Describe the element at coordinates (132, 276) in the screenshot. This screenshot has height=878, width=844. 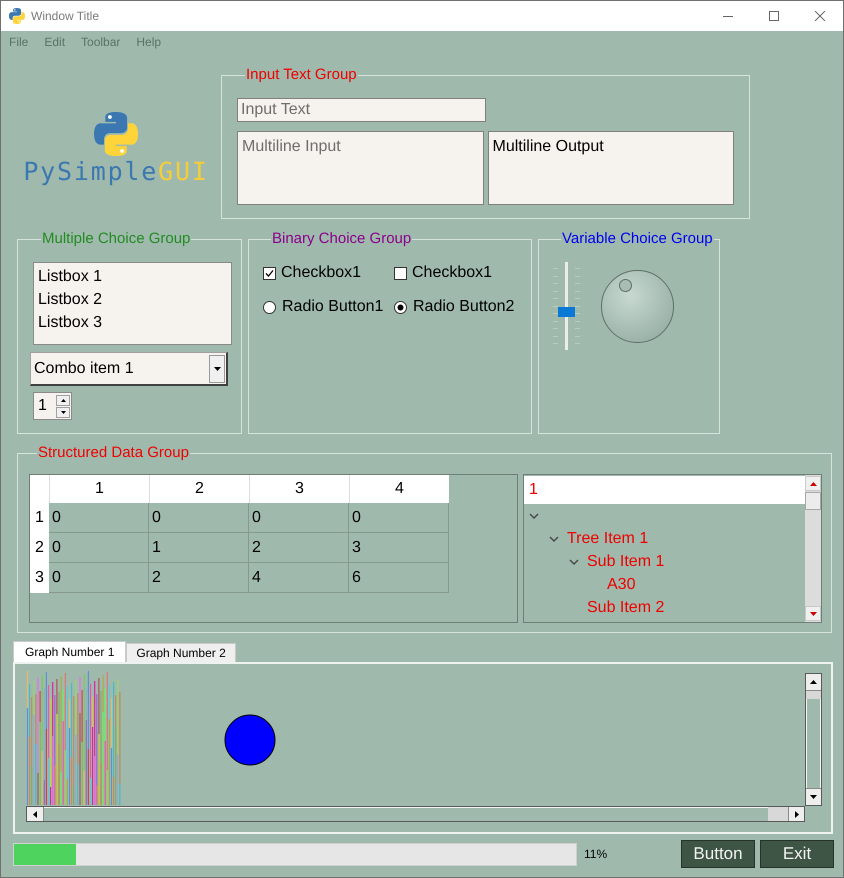
I see `listbox-item: Listbox 1` at that location.